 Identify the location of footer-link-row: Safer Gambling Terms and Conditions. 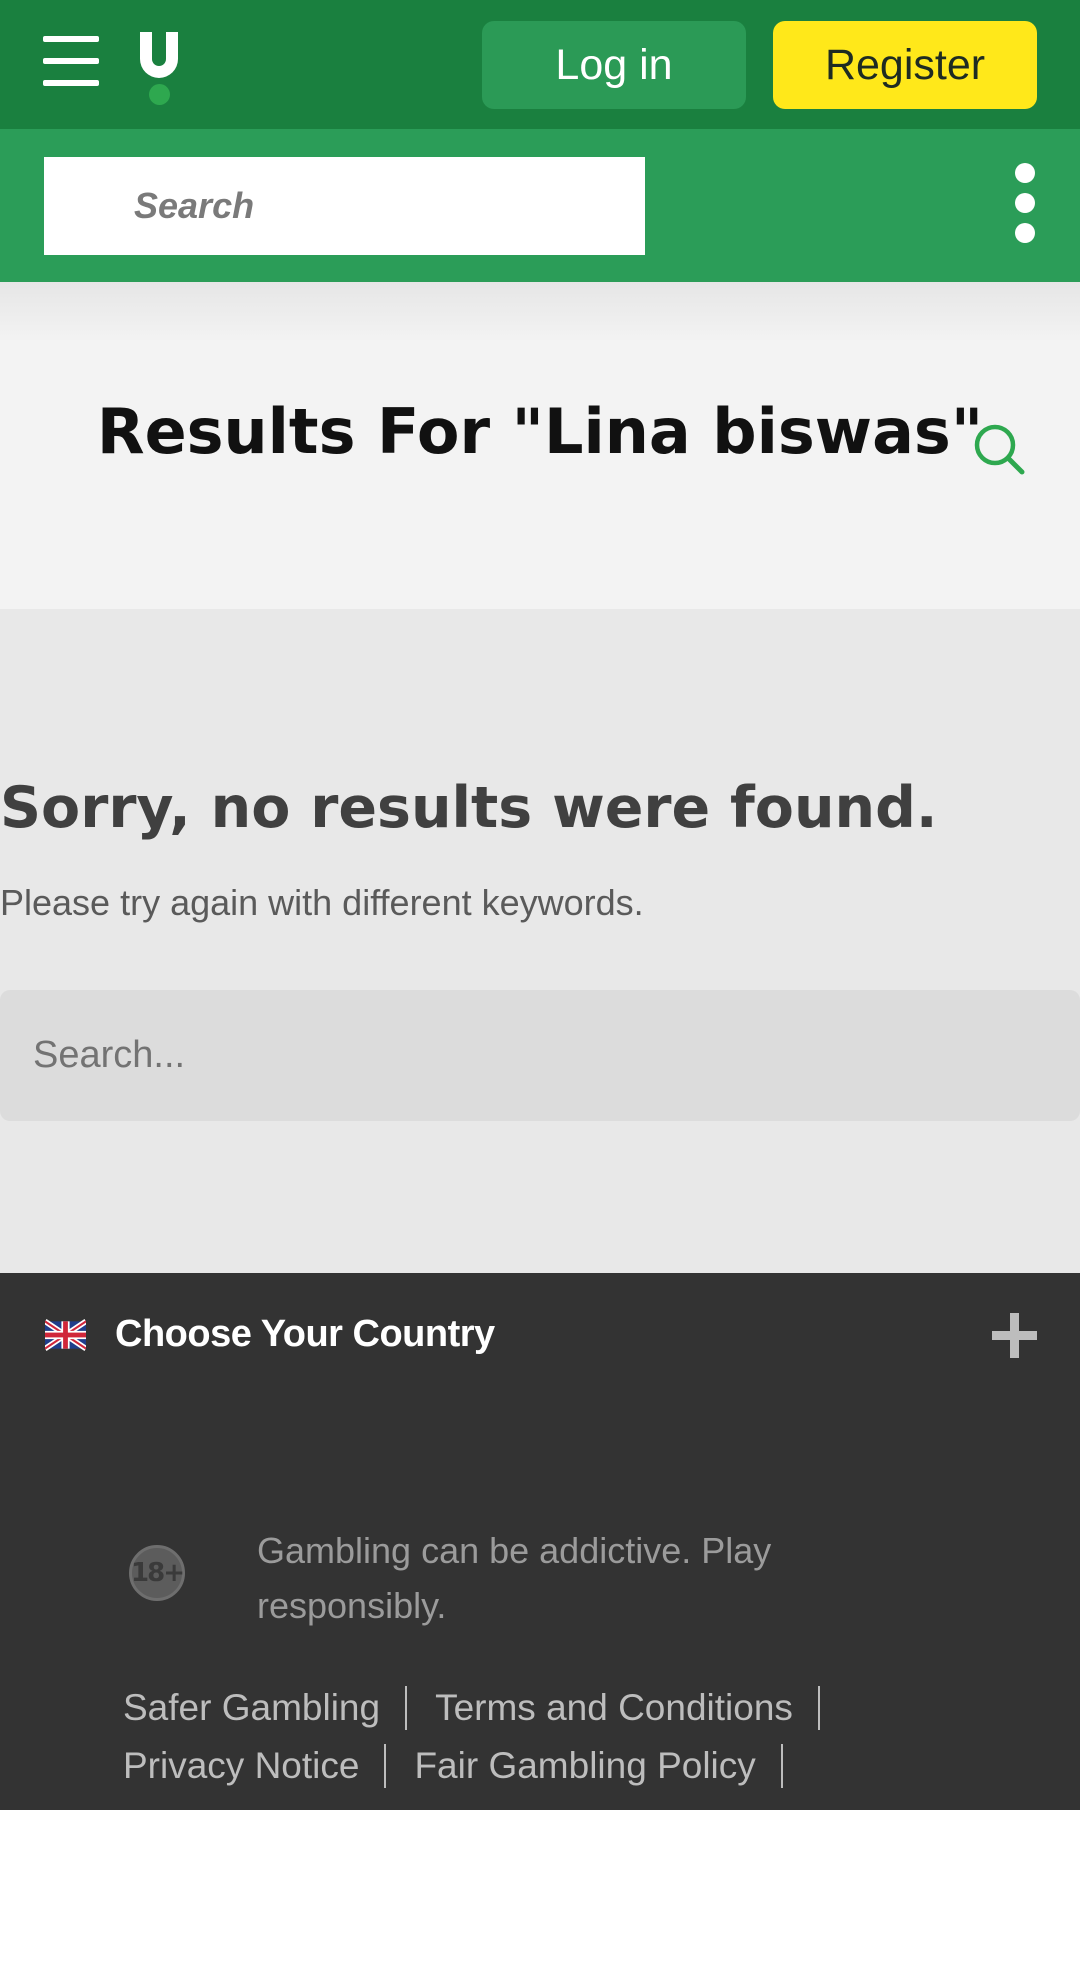
(583, 1708).